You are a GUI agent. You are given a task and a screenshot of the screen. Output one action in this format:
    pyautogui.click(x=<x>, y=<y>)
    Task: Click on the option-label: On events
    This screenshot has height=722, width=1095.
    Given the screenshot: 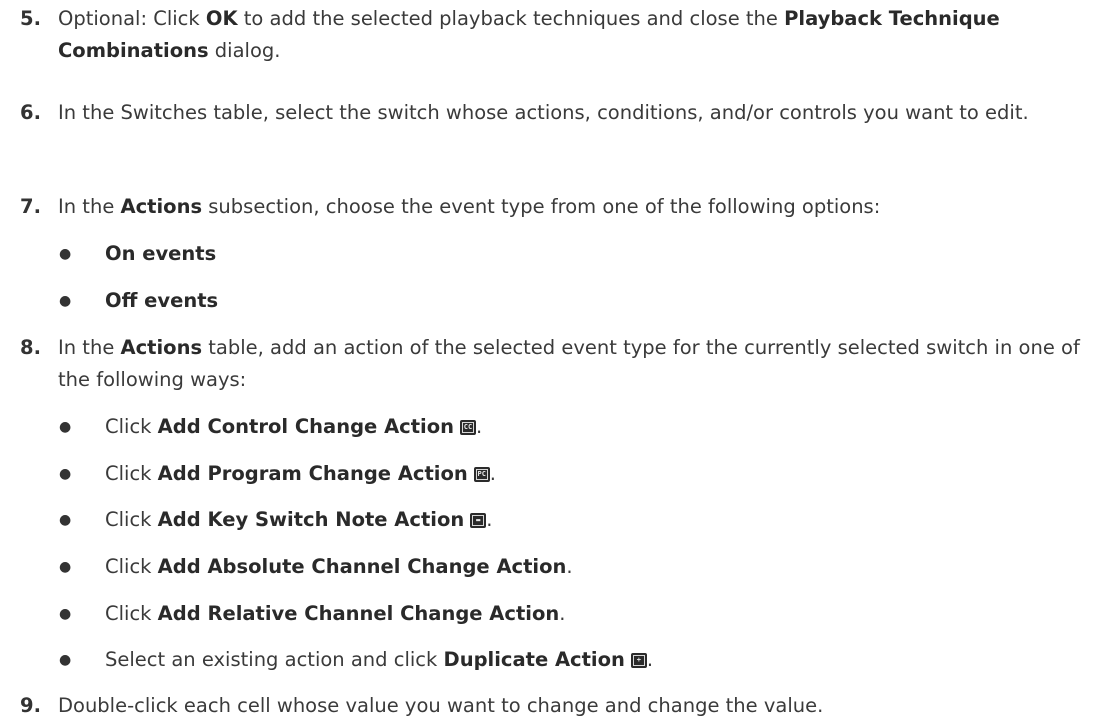 What is the action you would take?
    pyautogui.click(x=161, y=253)
    